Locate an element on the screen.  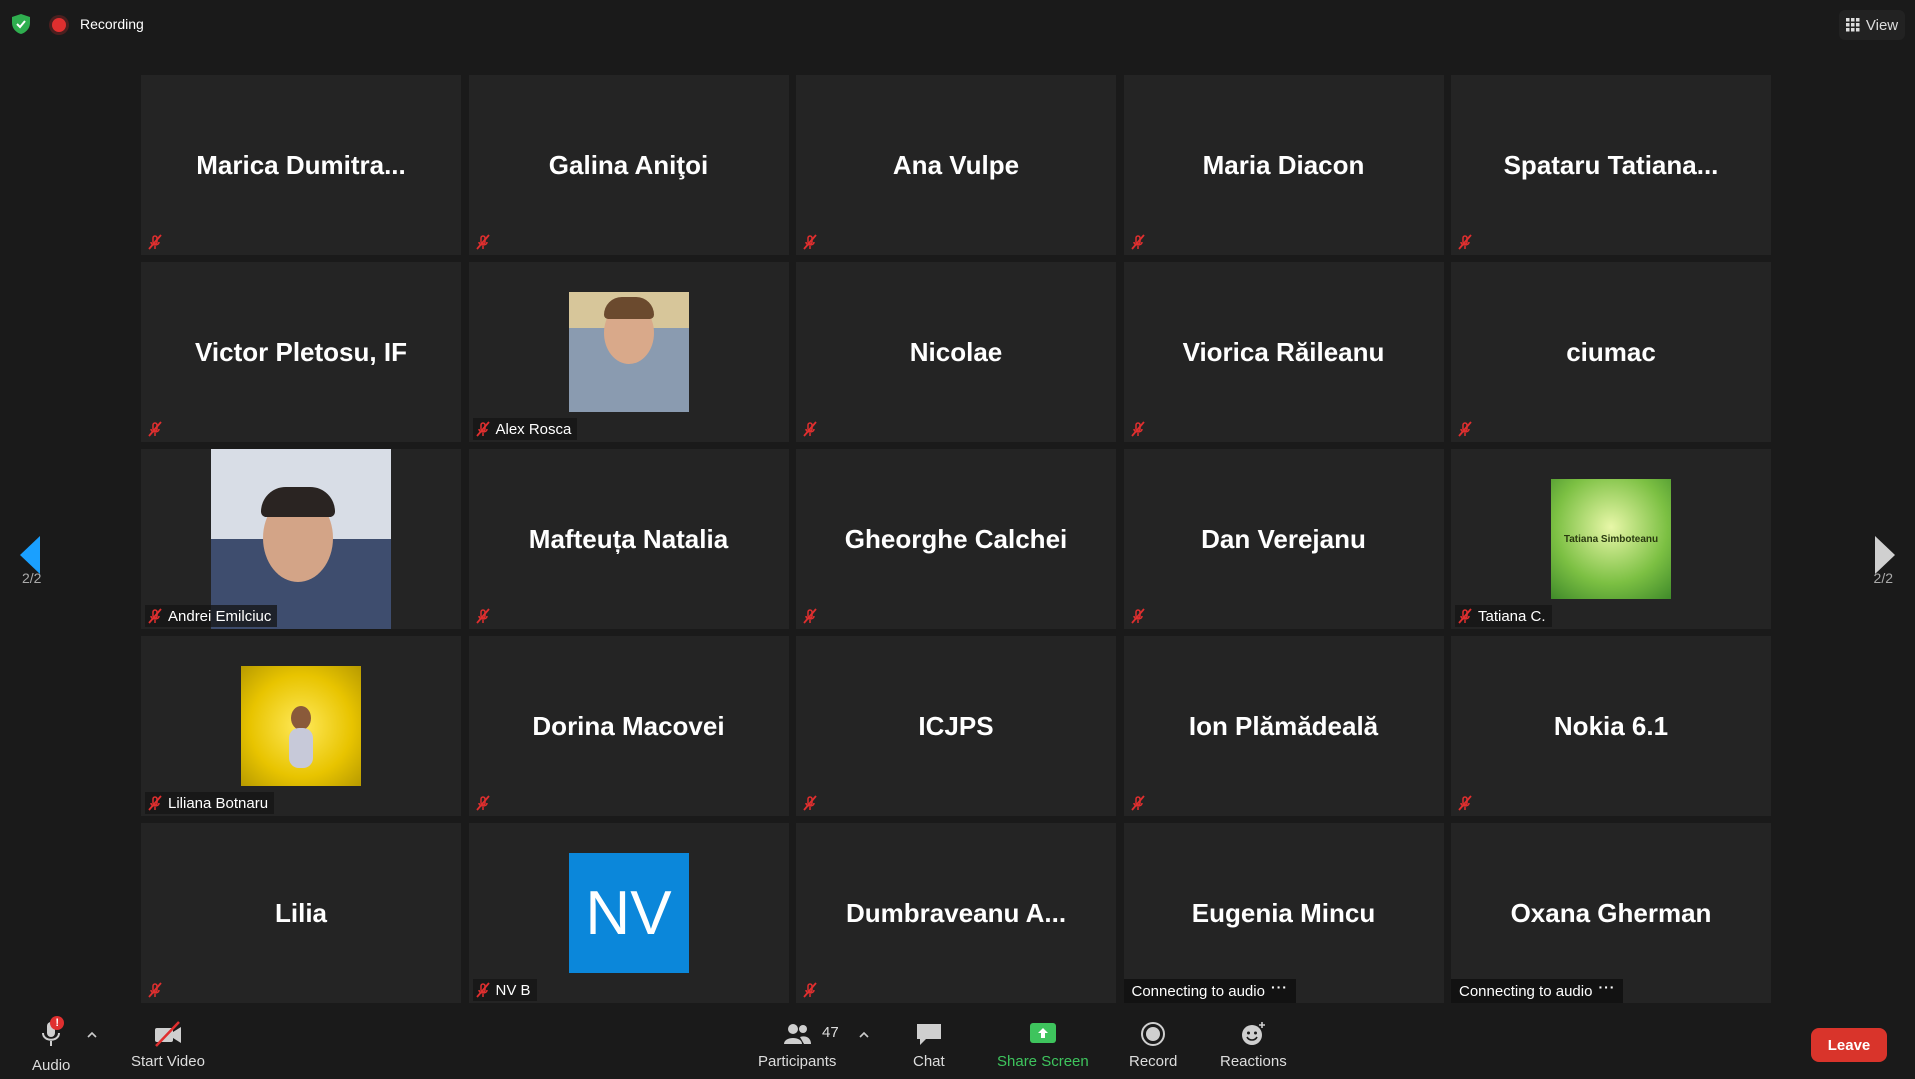
participant-tile: Alex Rosca is located at coordinates (628, 352).